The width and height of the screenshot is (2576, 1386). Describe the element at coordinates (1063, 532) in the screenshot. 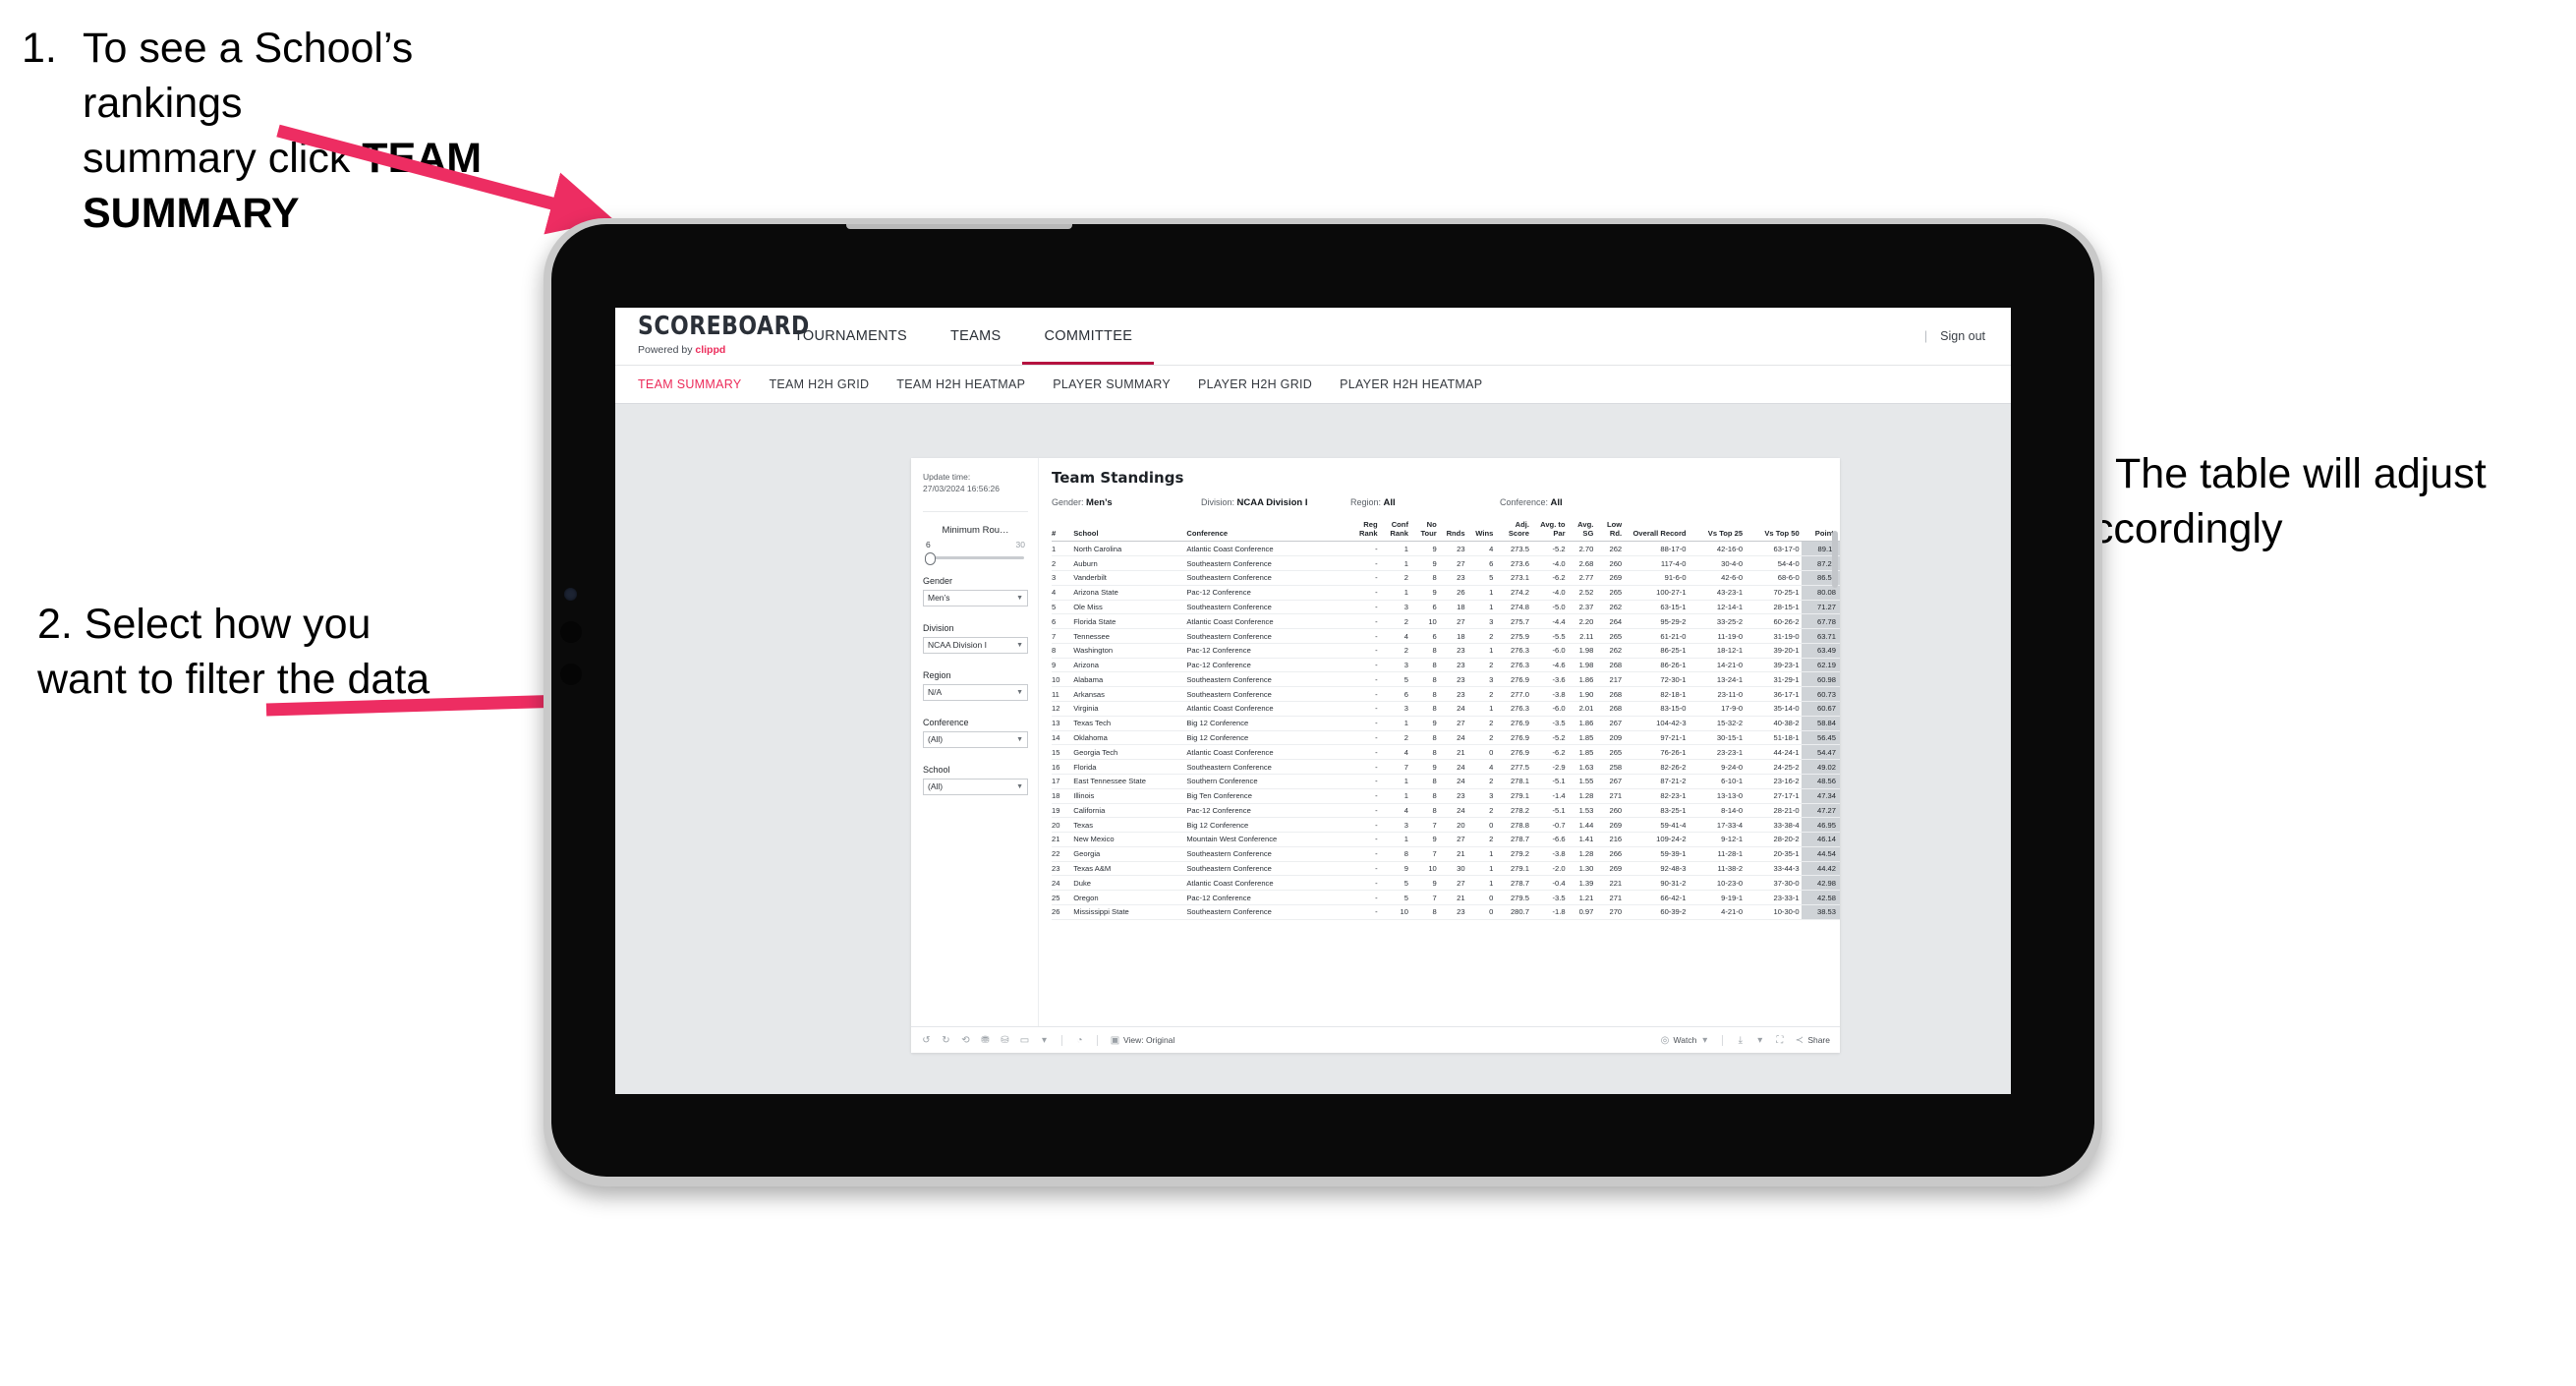

I see `column-header: #` at that location.